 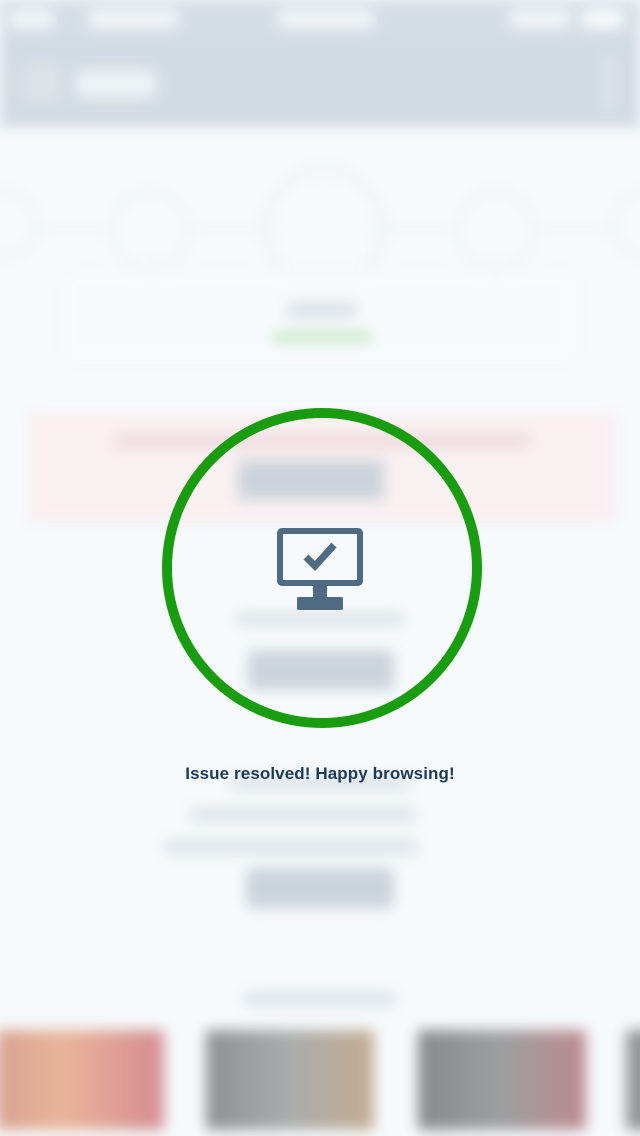 I want to click on success-message: Issue resolved! Happy browsing!, so click(x=320, y=773).